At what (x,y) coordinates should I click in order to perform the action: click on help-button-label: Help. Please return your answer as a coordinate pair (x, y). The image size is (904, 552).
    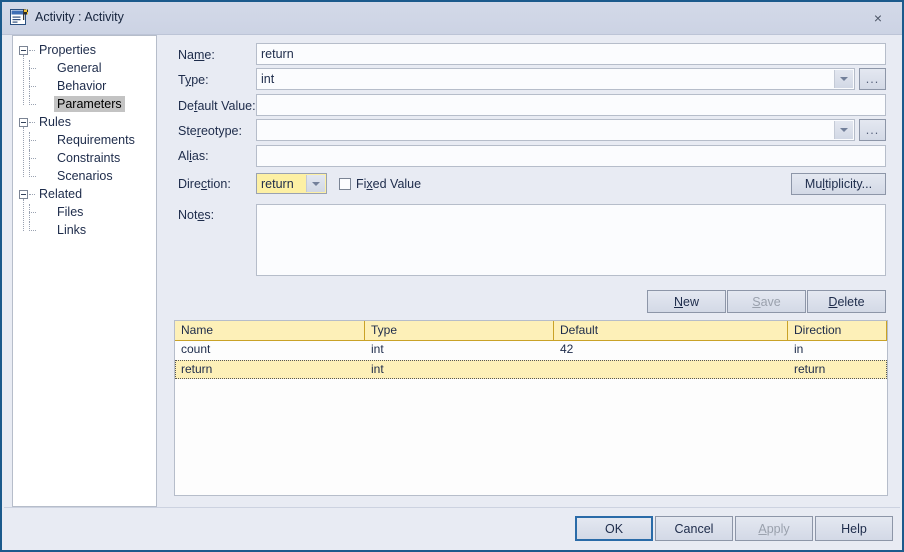
    Looking at the image, I should click on (854, 528).